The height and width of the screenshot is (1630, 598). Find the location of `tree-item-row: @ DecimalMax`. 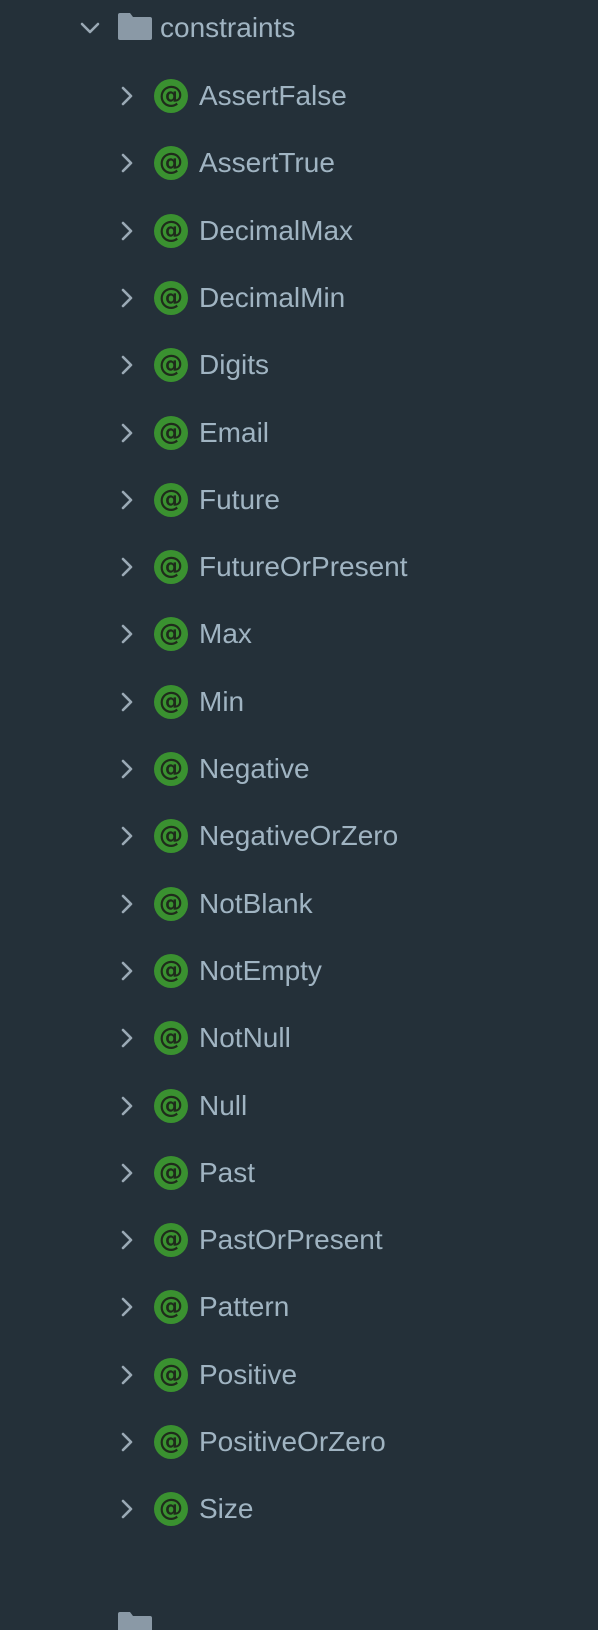

tree-item-row: @ DecimalMax is located at coordinates (299, 232).